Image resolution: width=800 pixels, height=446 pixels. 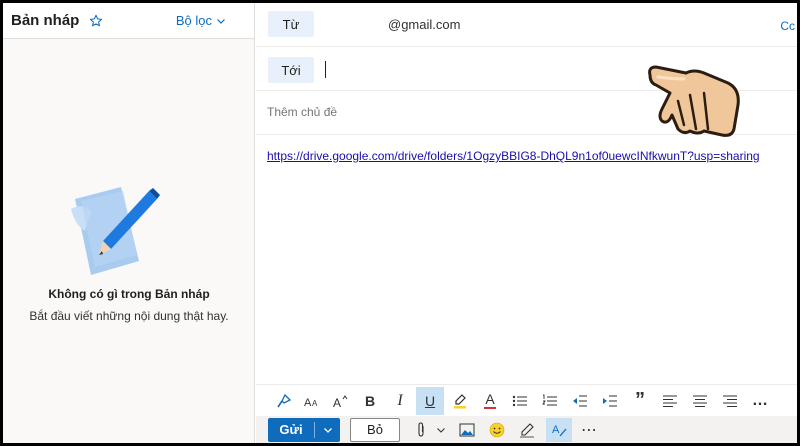 I want to click on underline-button: U, so click(x=430, y=400).